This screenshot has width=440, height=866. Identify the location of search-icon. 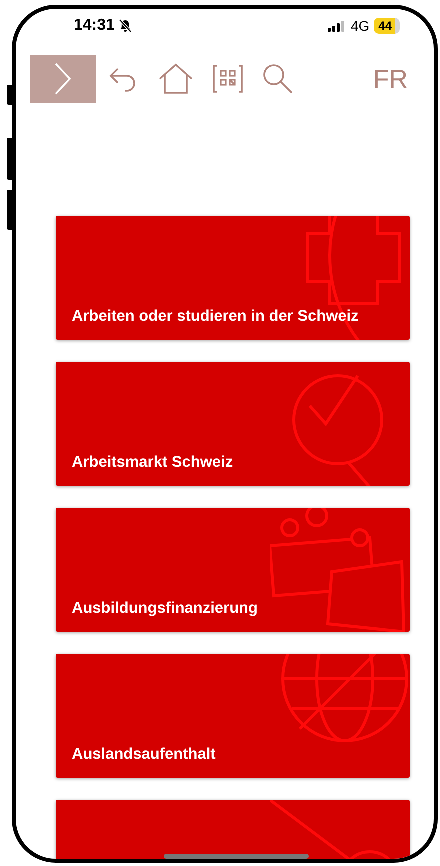
(278, 79).